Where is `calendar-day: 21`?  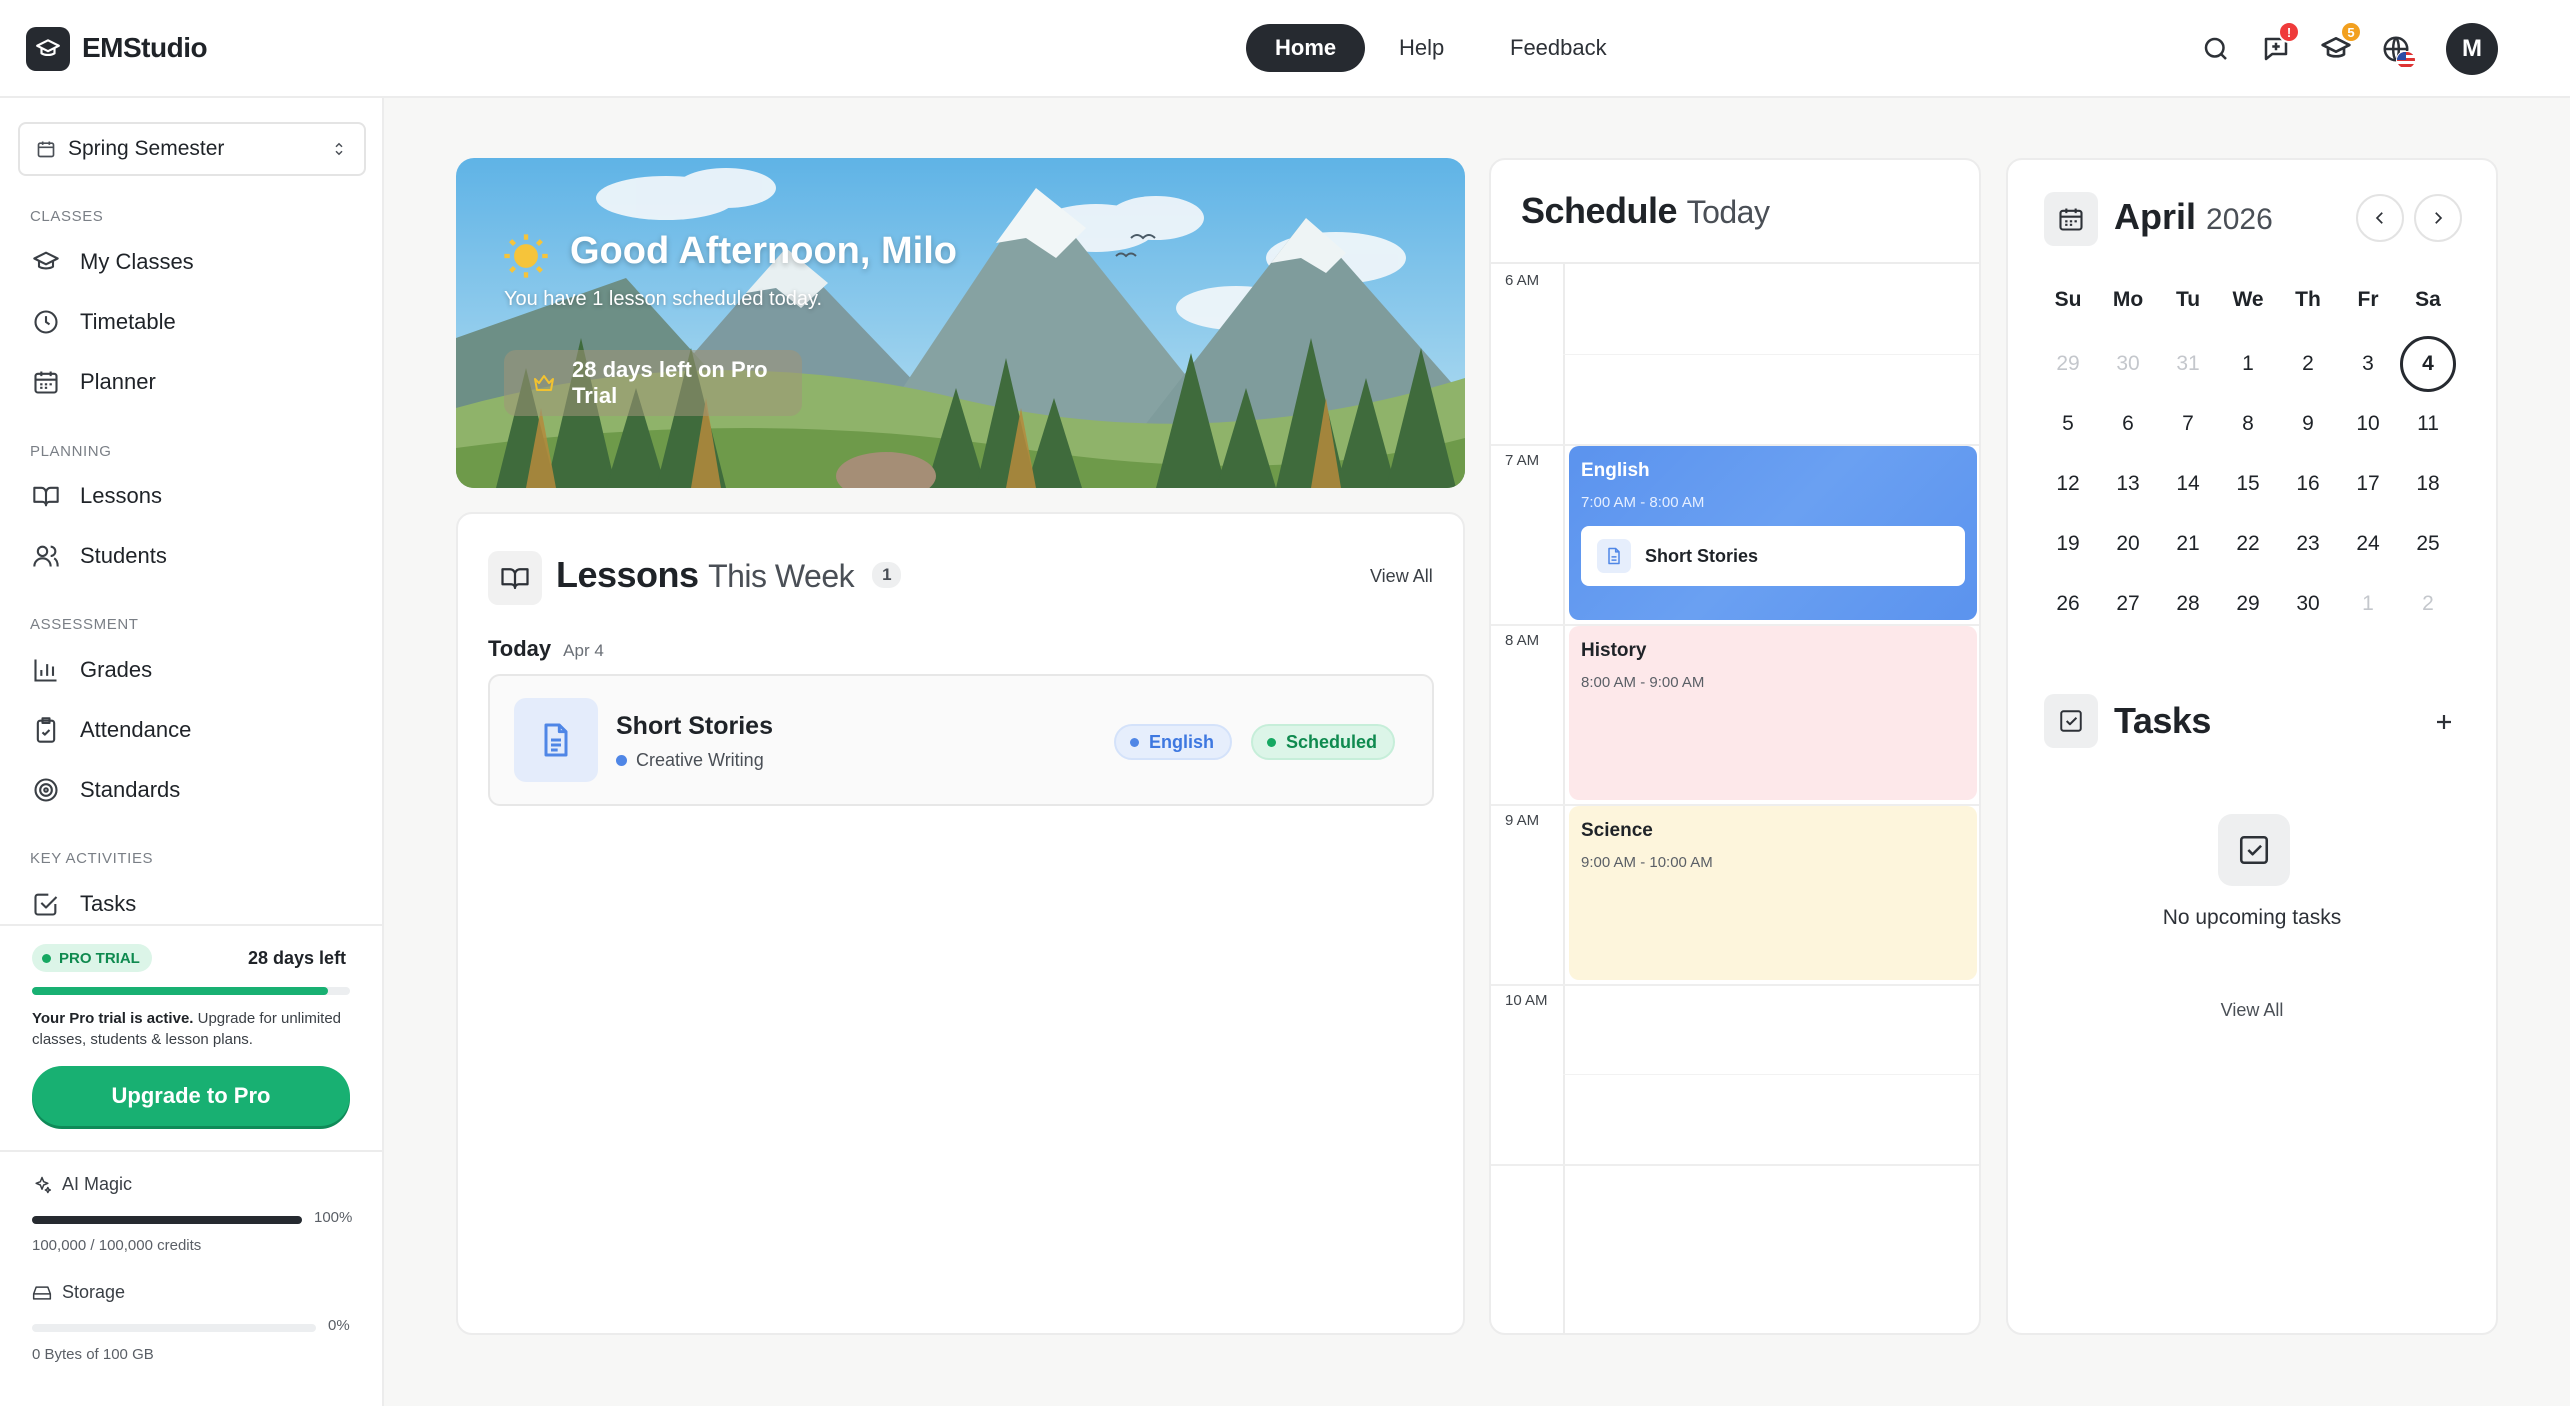
calendar-day: 21 is located at coordinates (2188, 544).